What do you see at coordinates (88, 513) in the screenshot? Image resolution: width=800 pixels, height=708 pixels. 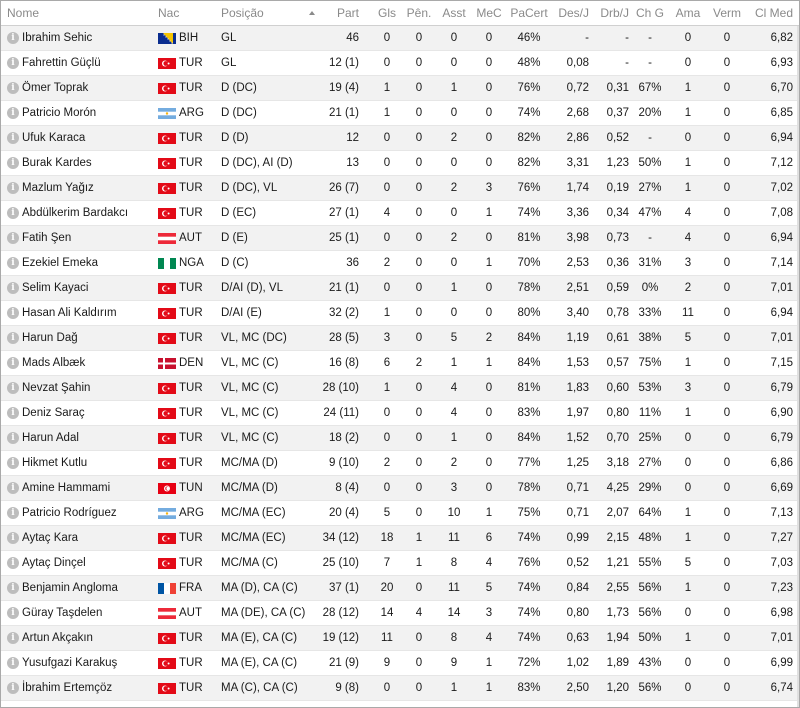 I see `player-name: Patricio Rodríguez` at bounding box center [88, 513].